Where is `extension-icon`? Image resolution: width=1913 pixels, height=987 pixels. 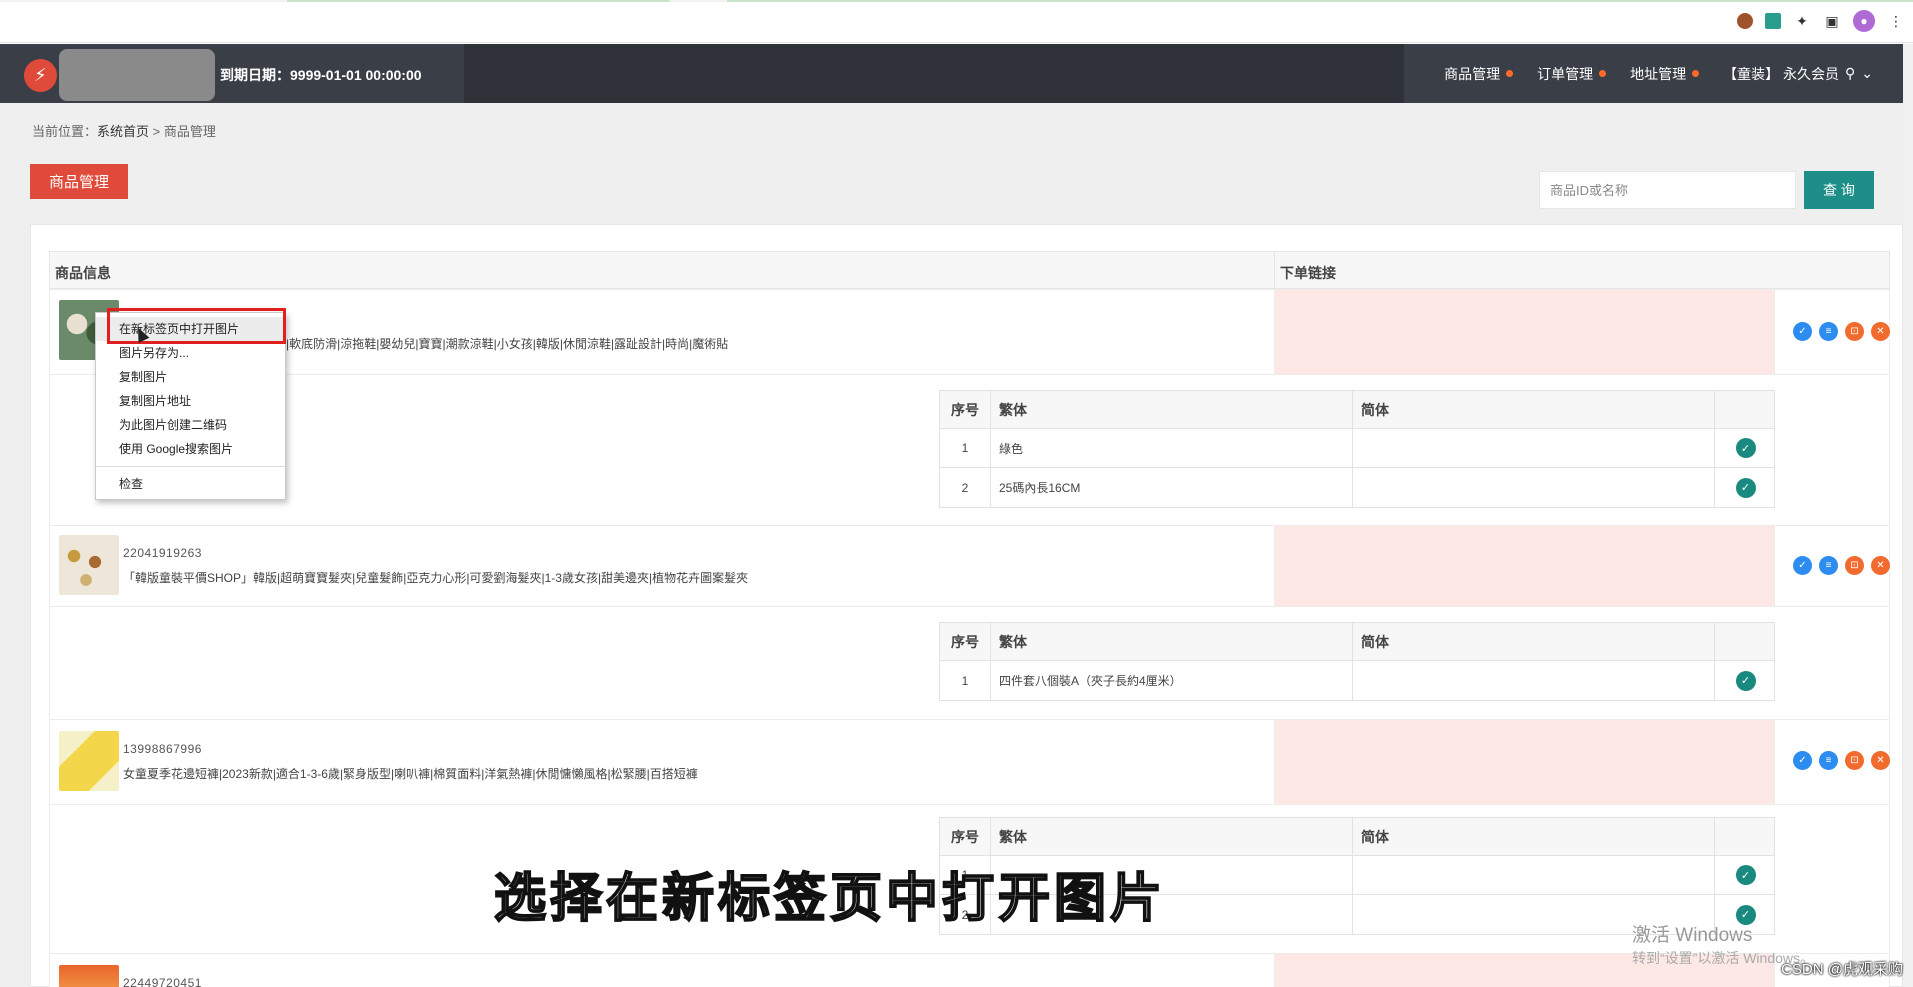 extension-icon is located at coordinates (1773, 21).